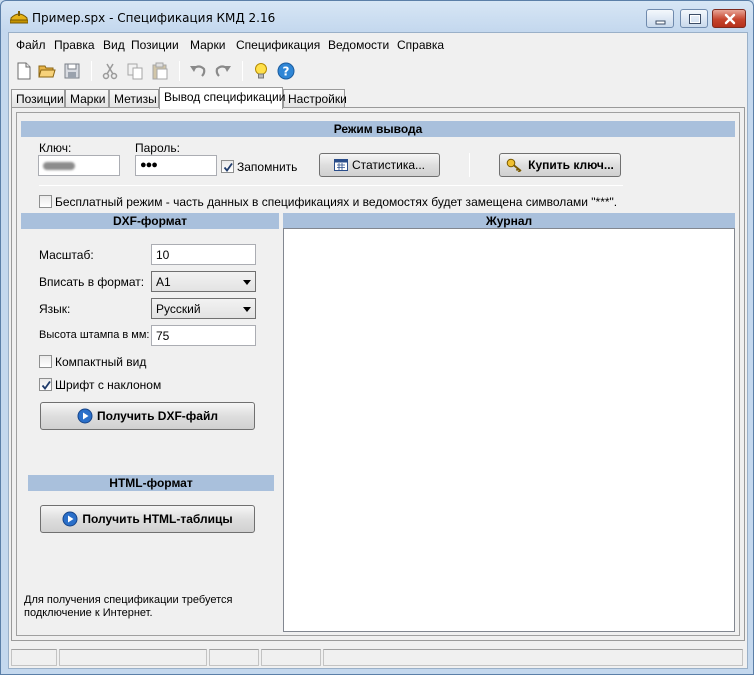 This screenshot has width=754, height=675. I want to click on minimize-button, so click(660, 18).